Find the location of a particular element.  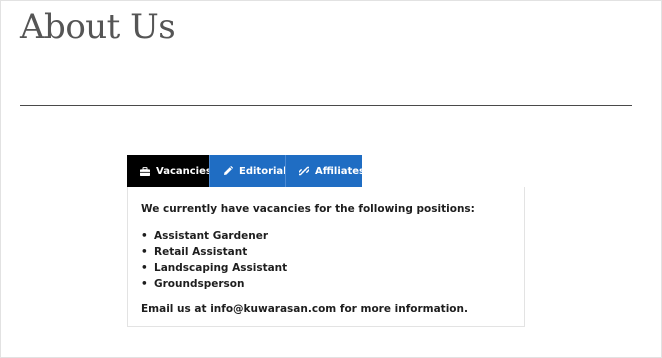

position-label: Retail Assistant is located at coordinates (201, 252).